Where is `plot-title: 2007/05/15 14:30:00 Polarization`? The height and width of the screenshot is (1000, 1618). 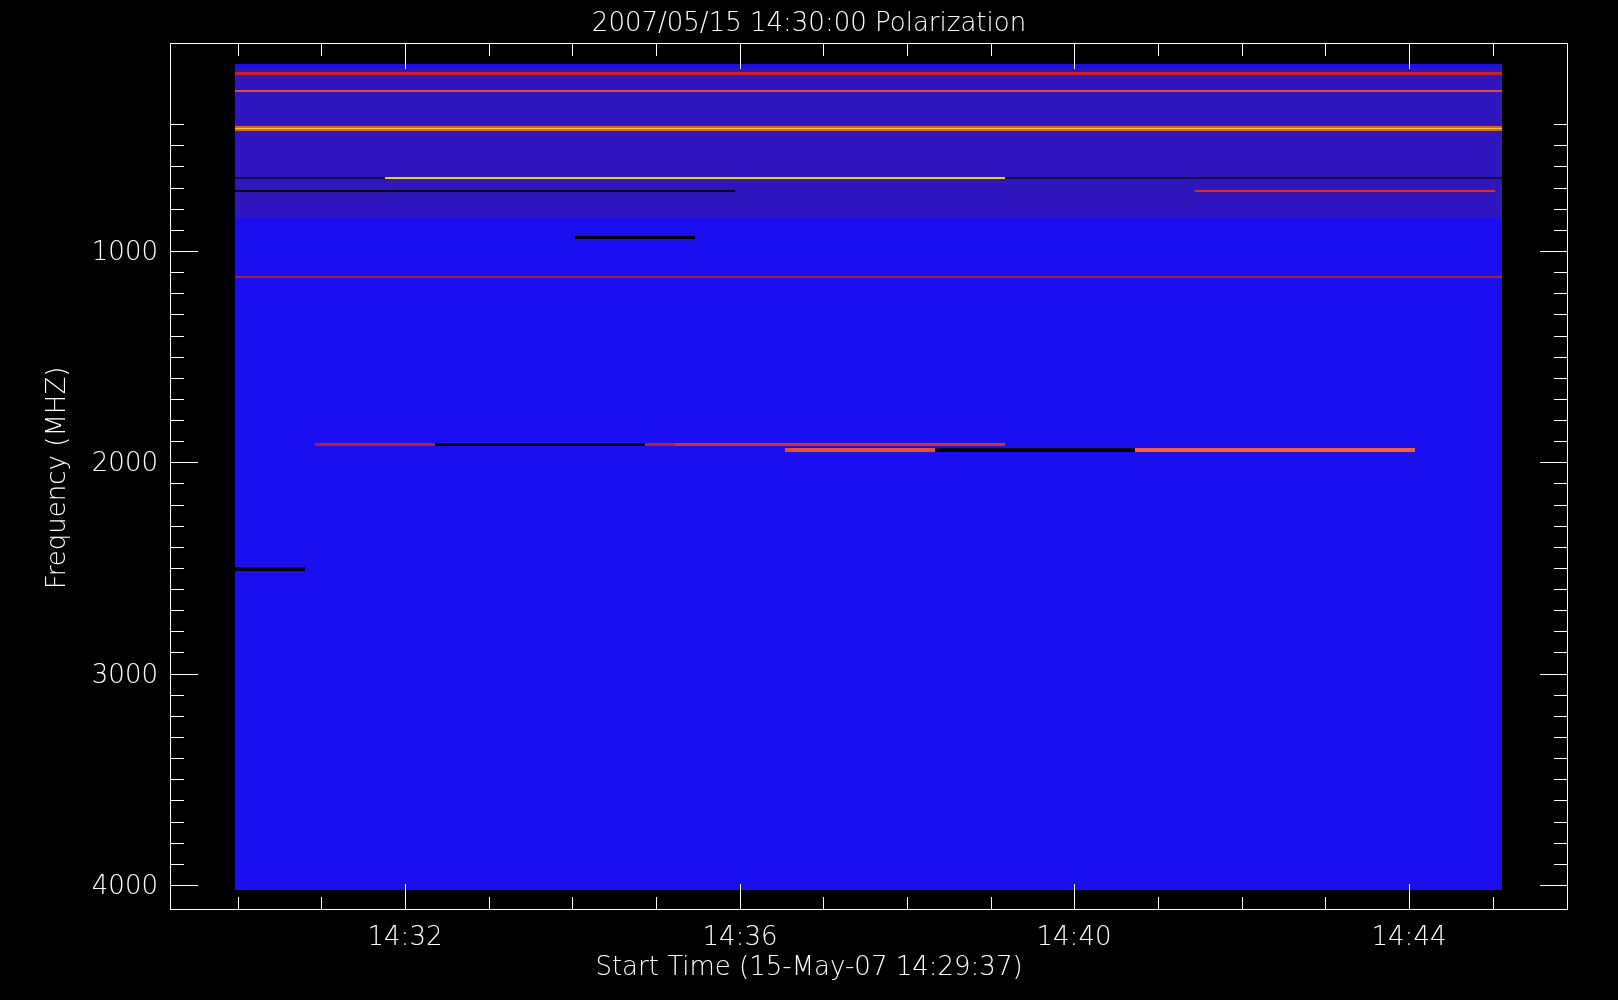 plot-title: 2007/05/15 14:30:00 Polarization is located at coordinates (809, 22).